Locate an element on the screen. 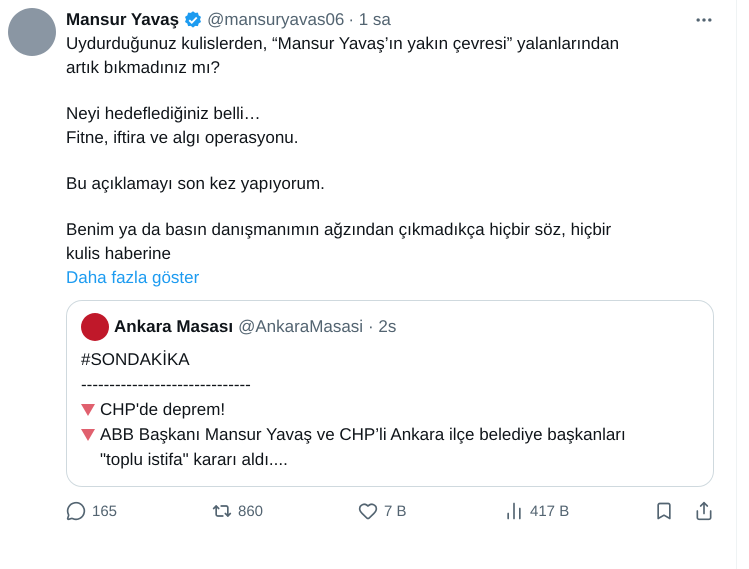 This screenshot has width=749, height=569. heart-icon is located at coordinates (368, 511).